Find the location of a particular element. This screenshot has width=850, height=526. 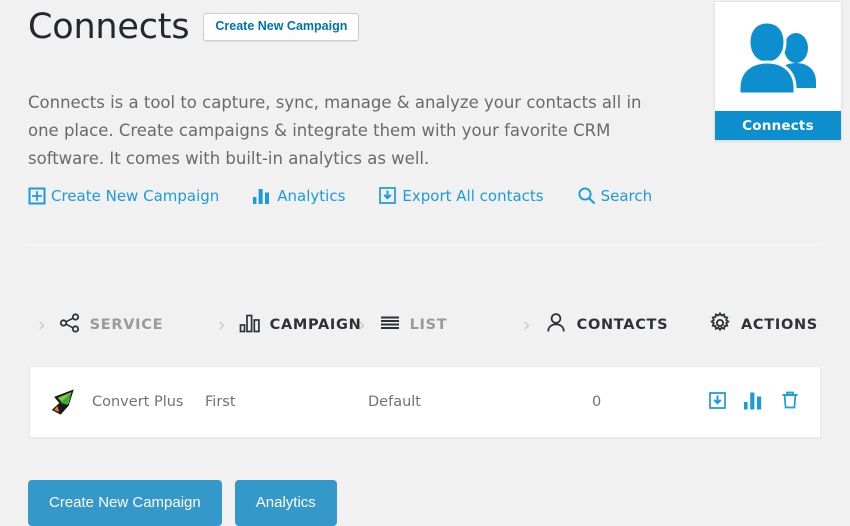

row-campaign-name: First is located at coordinates (220, 402).